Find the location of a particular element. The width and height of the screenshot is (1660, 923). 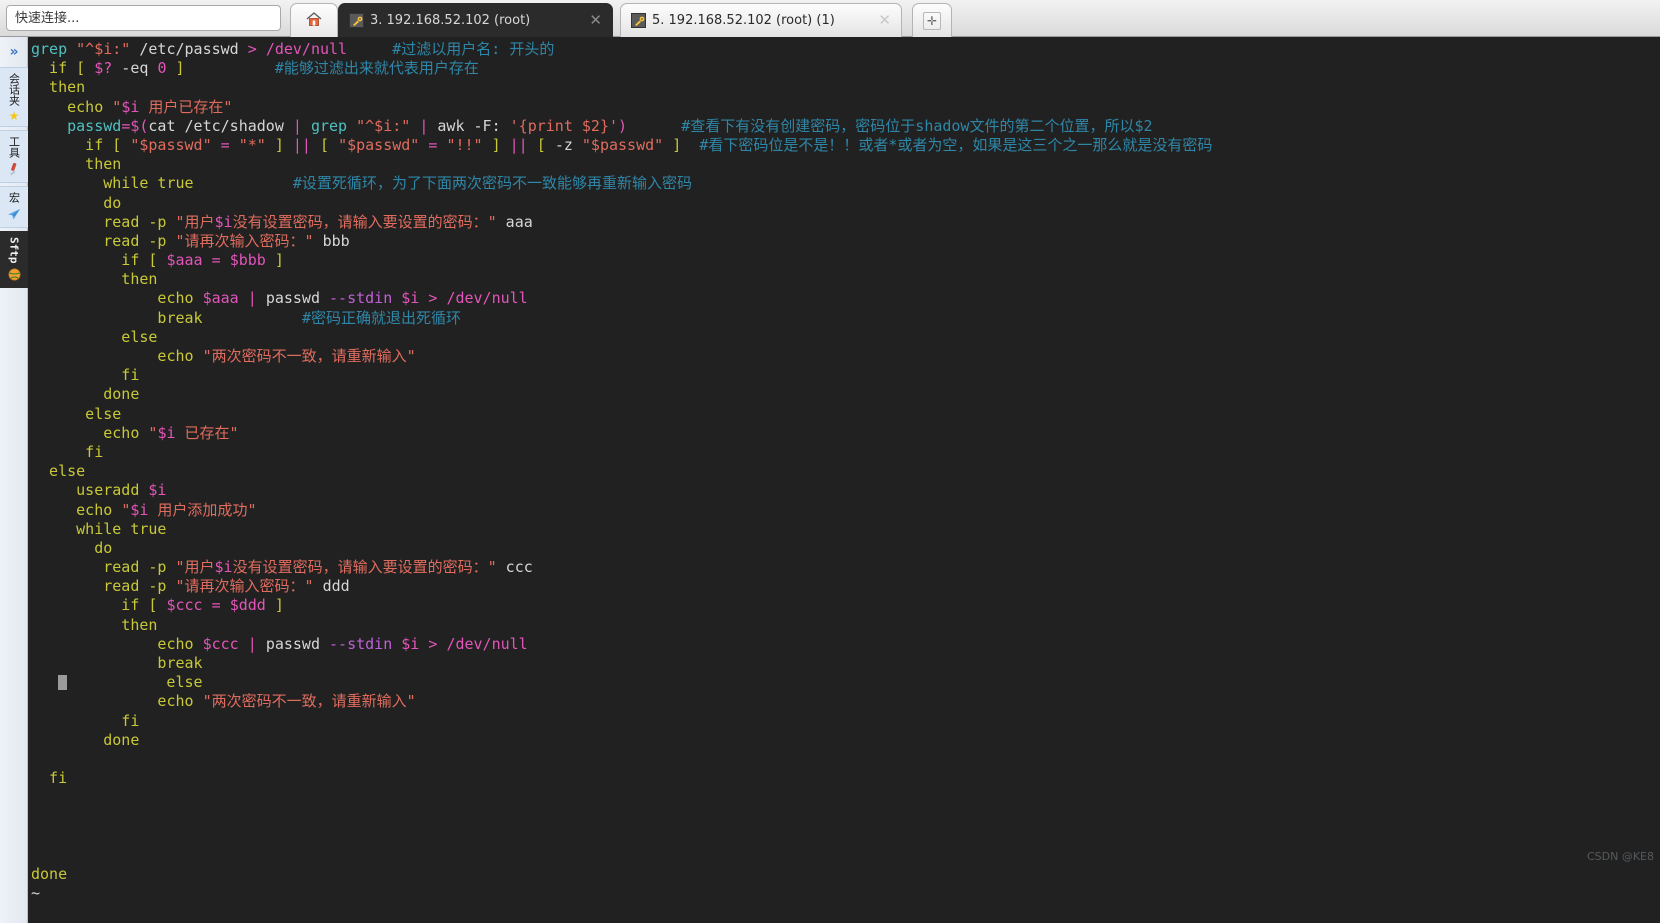

terminal-line: break #密码正确就退出死循环 is located at coordinates (845, 318).